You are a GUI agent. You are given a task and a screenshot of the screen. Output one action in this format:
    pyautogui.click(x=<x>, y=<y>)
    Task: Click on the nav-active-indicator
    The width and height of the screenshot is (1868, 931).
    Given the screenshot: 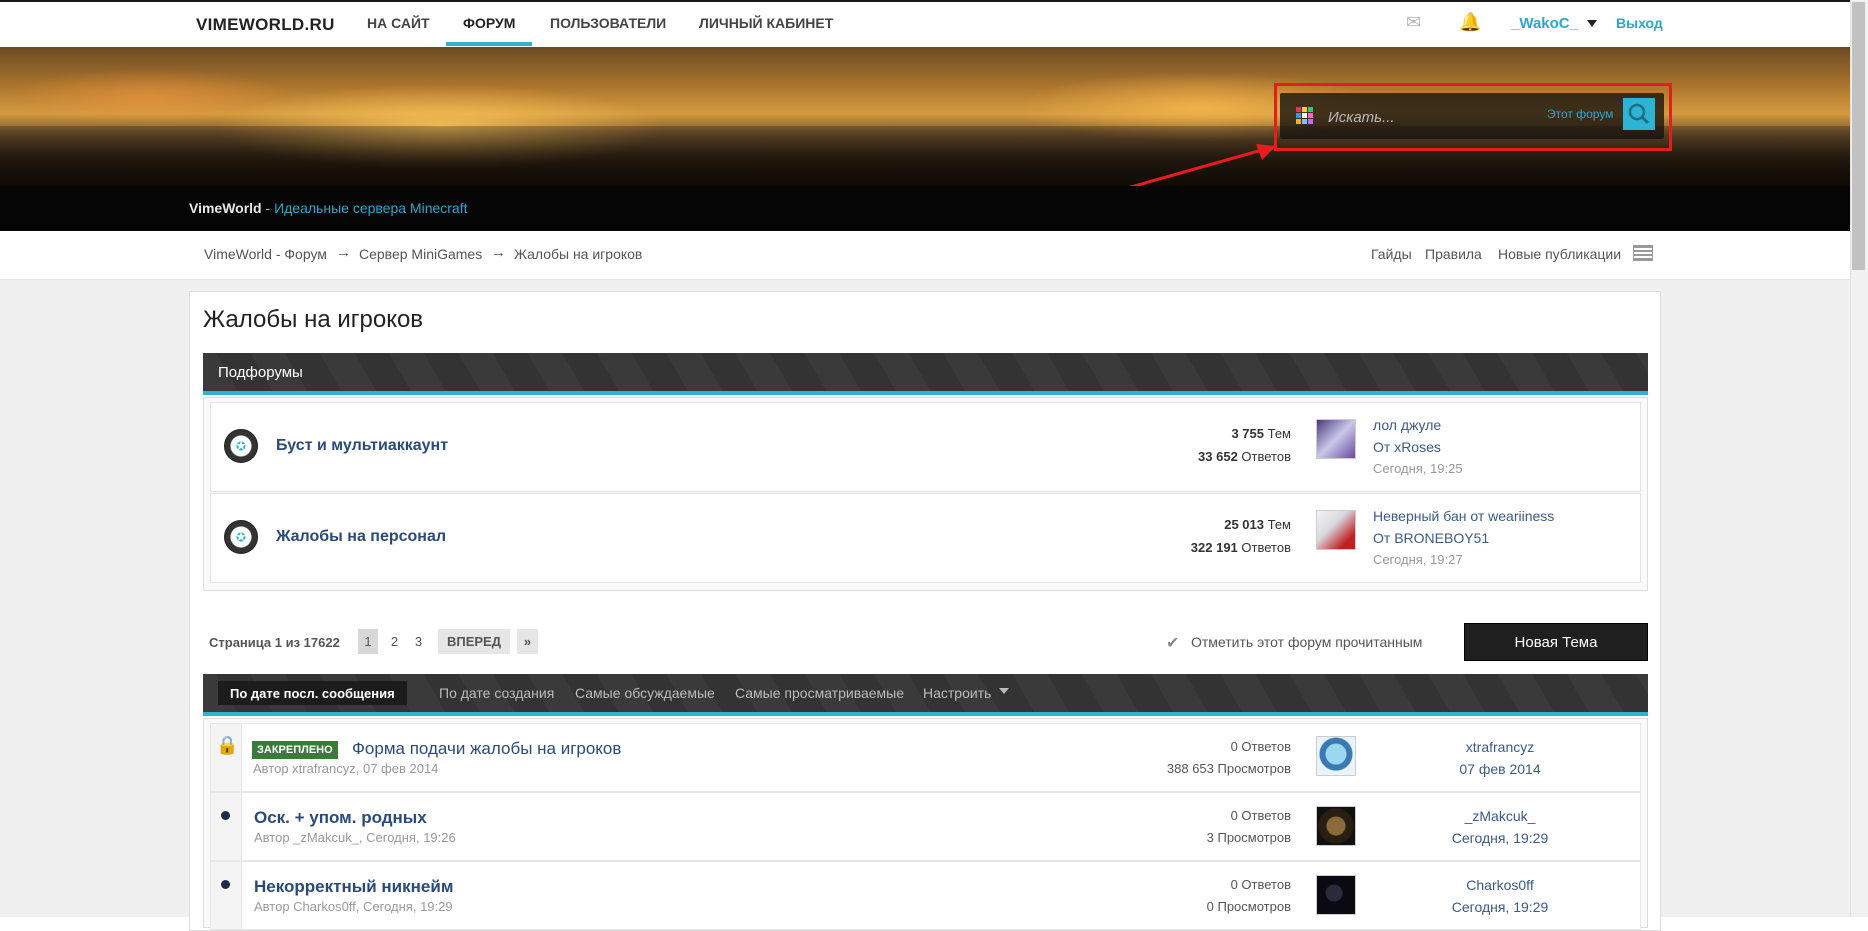 What is the action you would take?
    pyautogui.click(x=489, y=44)
    